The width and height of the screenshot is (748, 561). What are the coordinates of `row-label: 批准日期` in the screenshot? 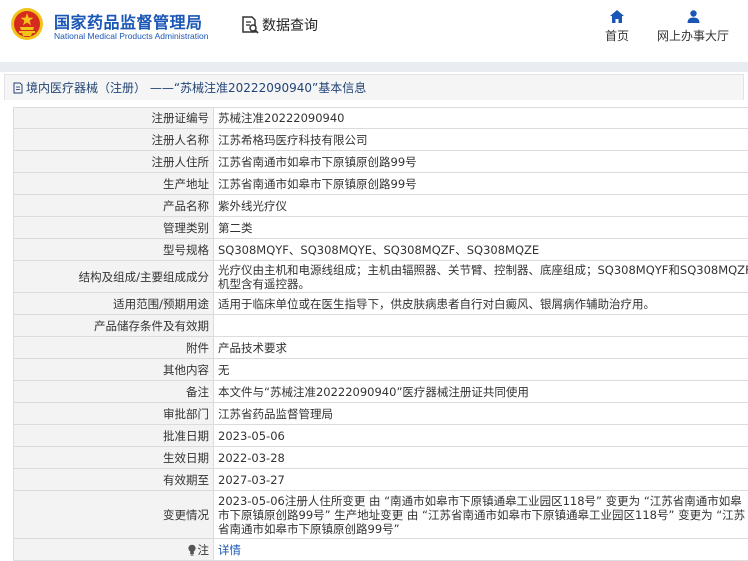 It's located at (114, 436).